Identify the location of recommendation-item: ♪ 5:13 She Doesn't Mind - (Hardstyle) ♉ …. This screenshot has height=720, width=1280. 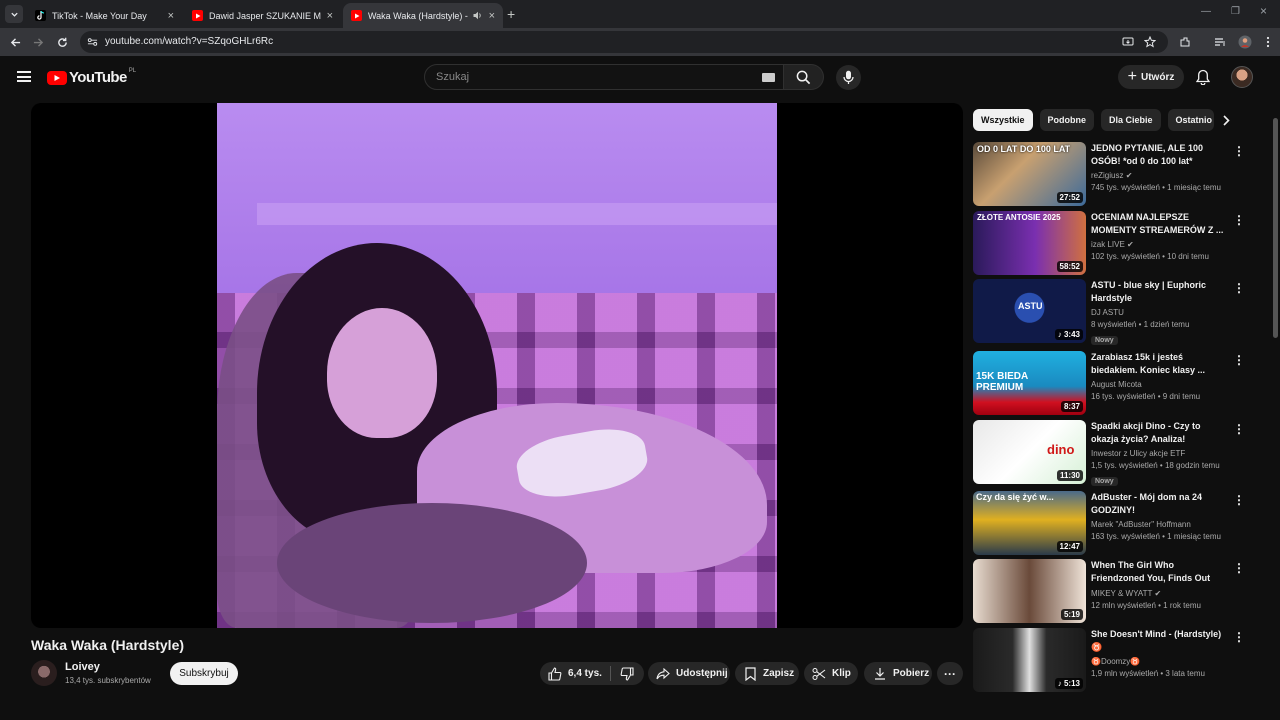
(1113, 660).